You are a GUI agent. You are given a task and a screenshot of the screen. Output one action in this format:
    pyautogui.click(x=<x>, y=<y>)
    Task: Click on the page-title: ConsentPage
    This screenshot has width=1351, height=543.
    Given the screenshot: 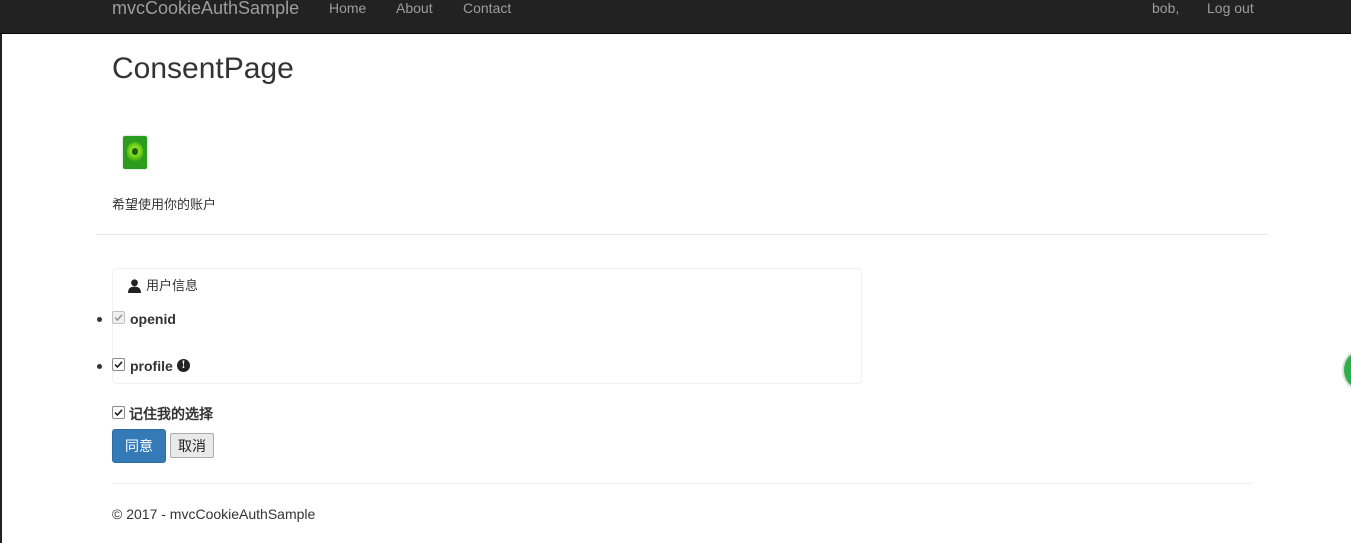 What is the action you would take?
    pyautogui.click(x=203, y=68)
    